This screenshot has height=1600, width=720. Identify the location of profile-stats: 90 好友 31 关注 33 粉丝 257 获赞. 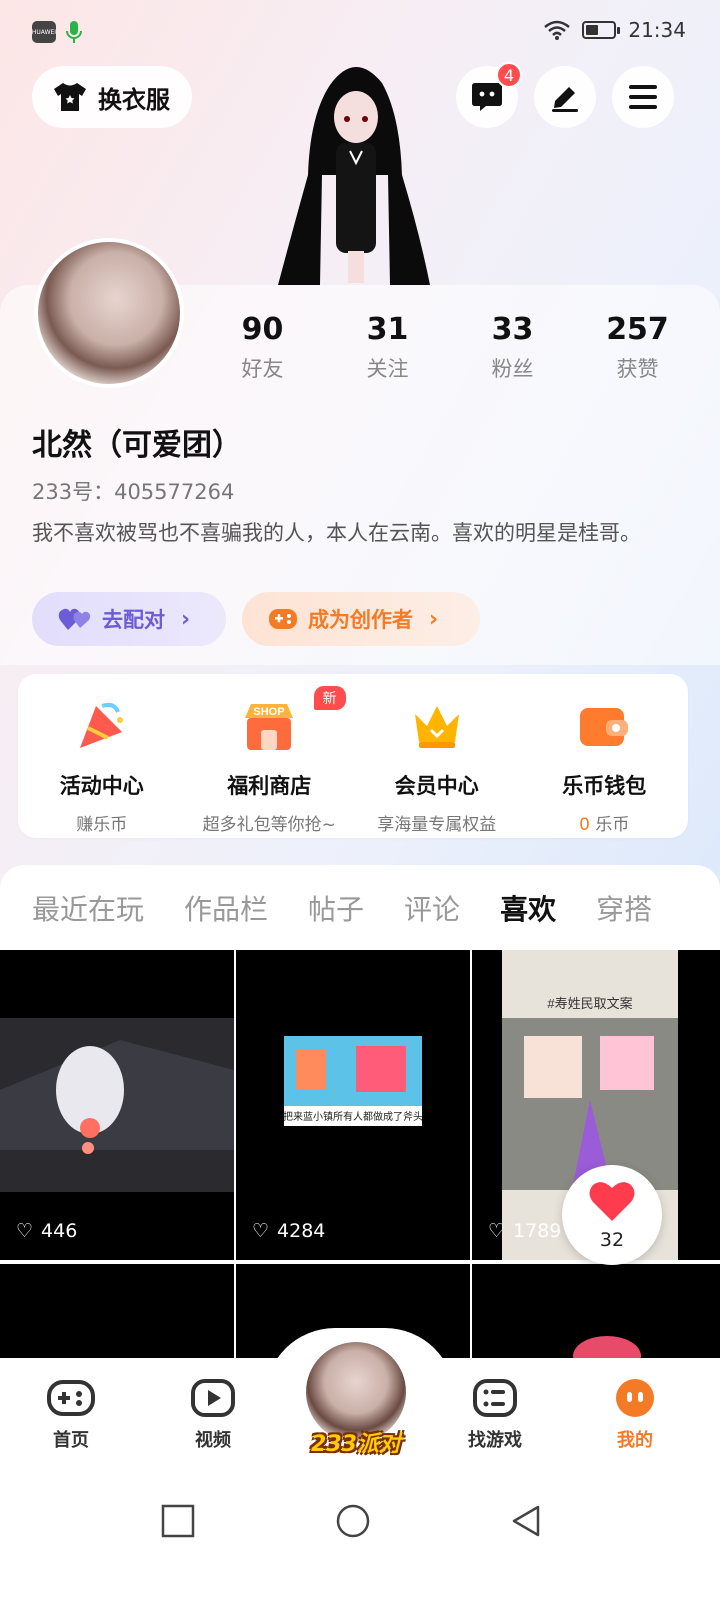
(450, 347).